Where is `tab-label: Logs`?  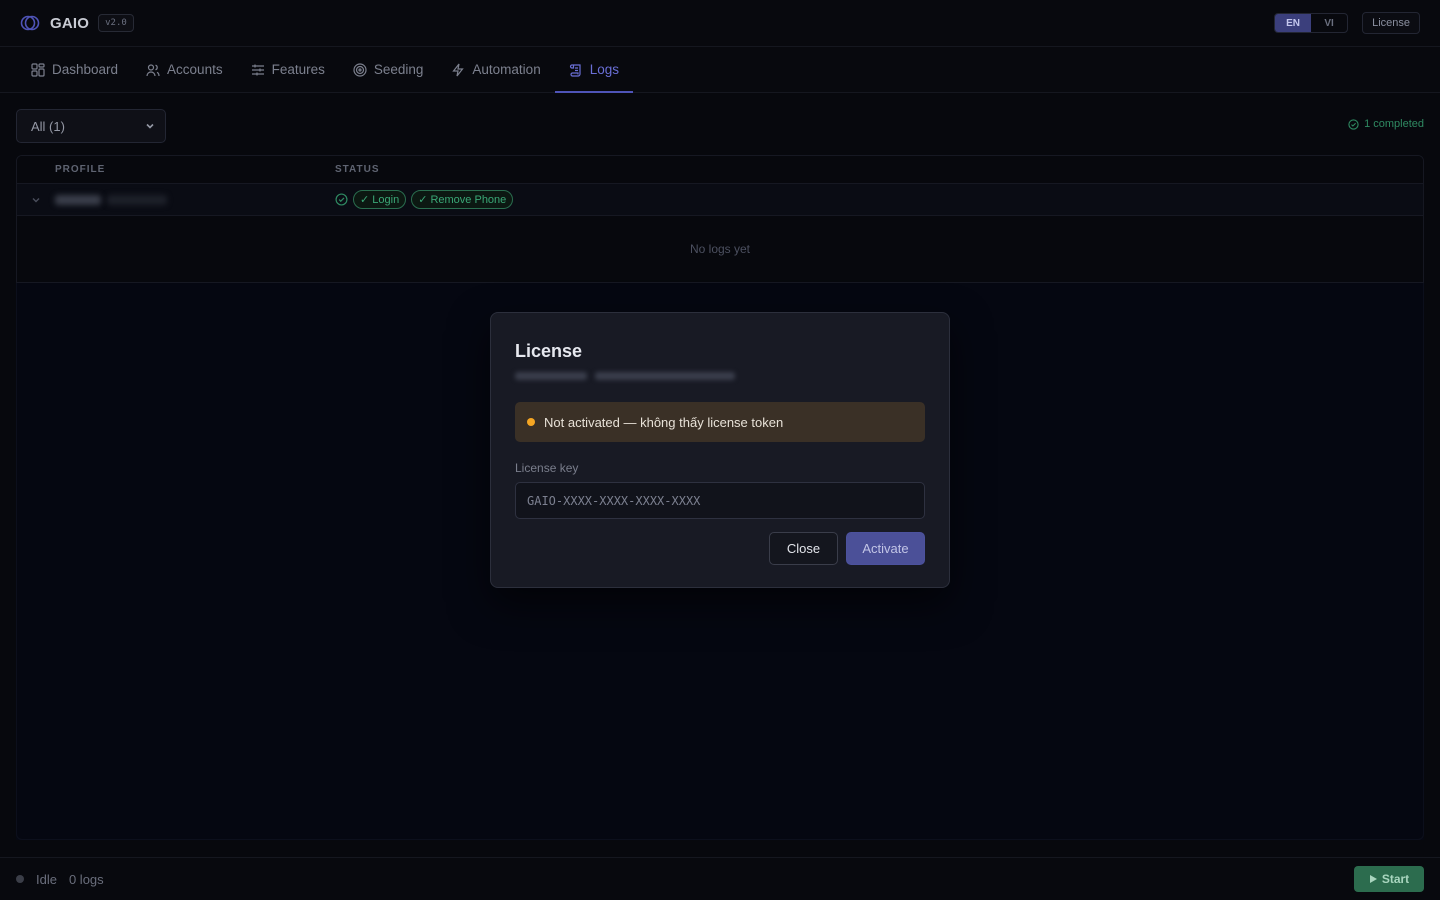
tab-label: Logs is located at coordinates (604, 69).